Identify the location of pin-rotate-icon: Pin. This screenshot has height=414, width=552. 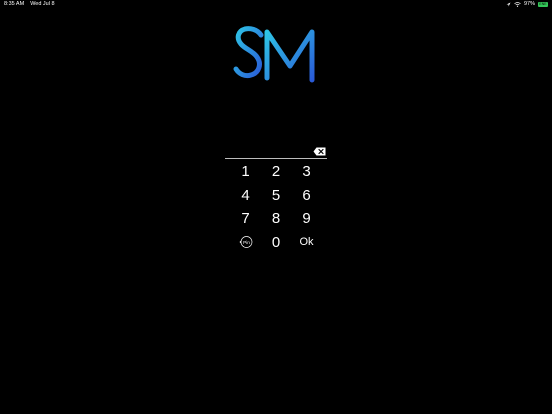
(245, 242).